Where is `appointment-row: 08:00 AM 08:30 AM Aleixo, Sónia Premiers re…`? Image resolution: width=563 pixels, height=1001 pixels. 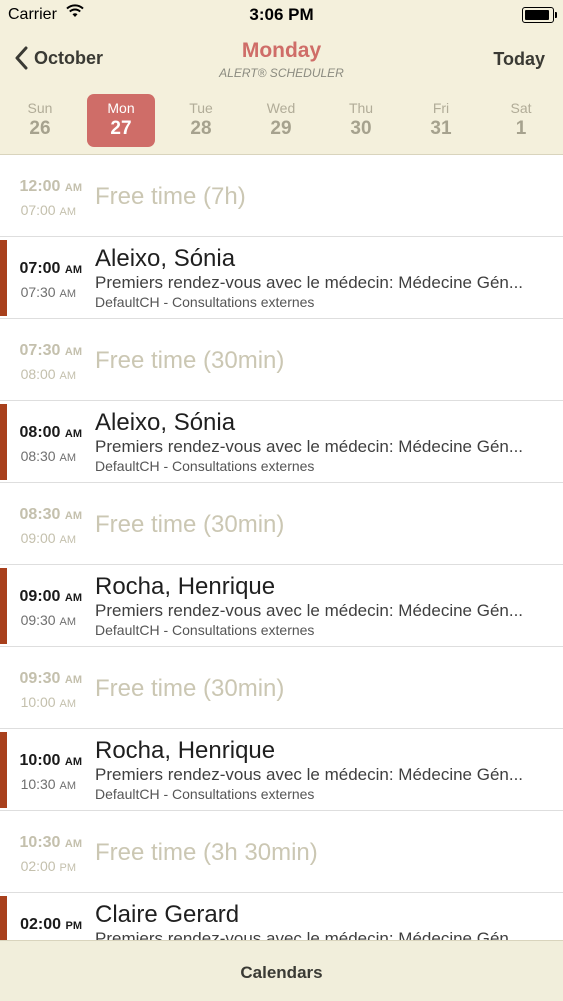 appointment-row: 08:00 AM 08:30 AM Aleixo, Sónia Premiers re… is located at coordinates (281, 442).